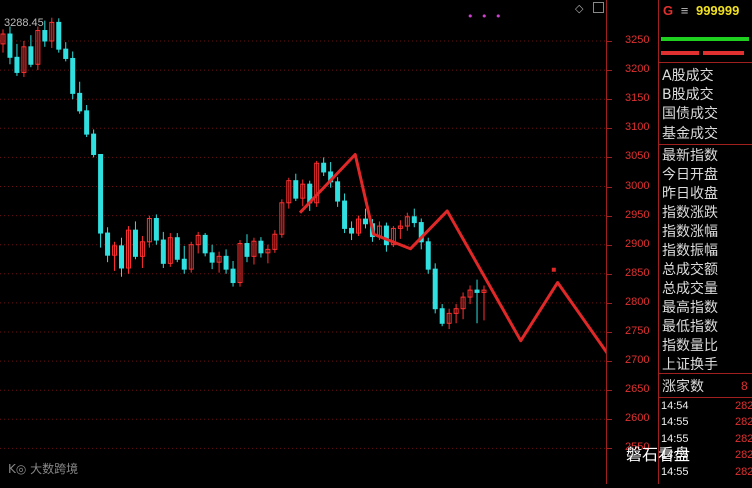 The width and height of the screenshot is (752, 488). What do you see at coordinates (553, 269) in the screenshot?
I see `marker-dot` at bounding box center [553, 269].